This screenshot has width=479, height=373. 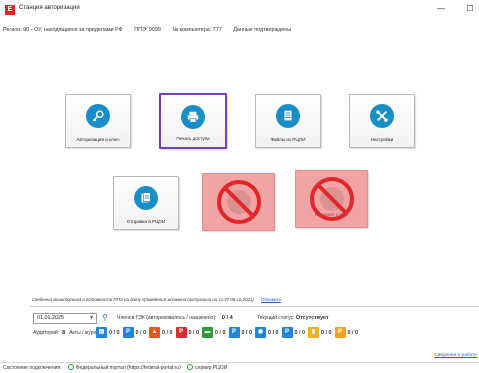 I want to click on maximize-button: ☐, so click(x=470, y=9).